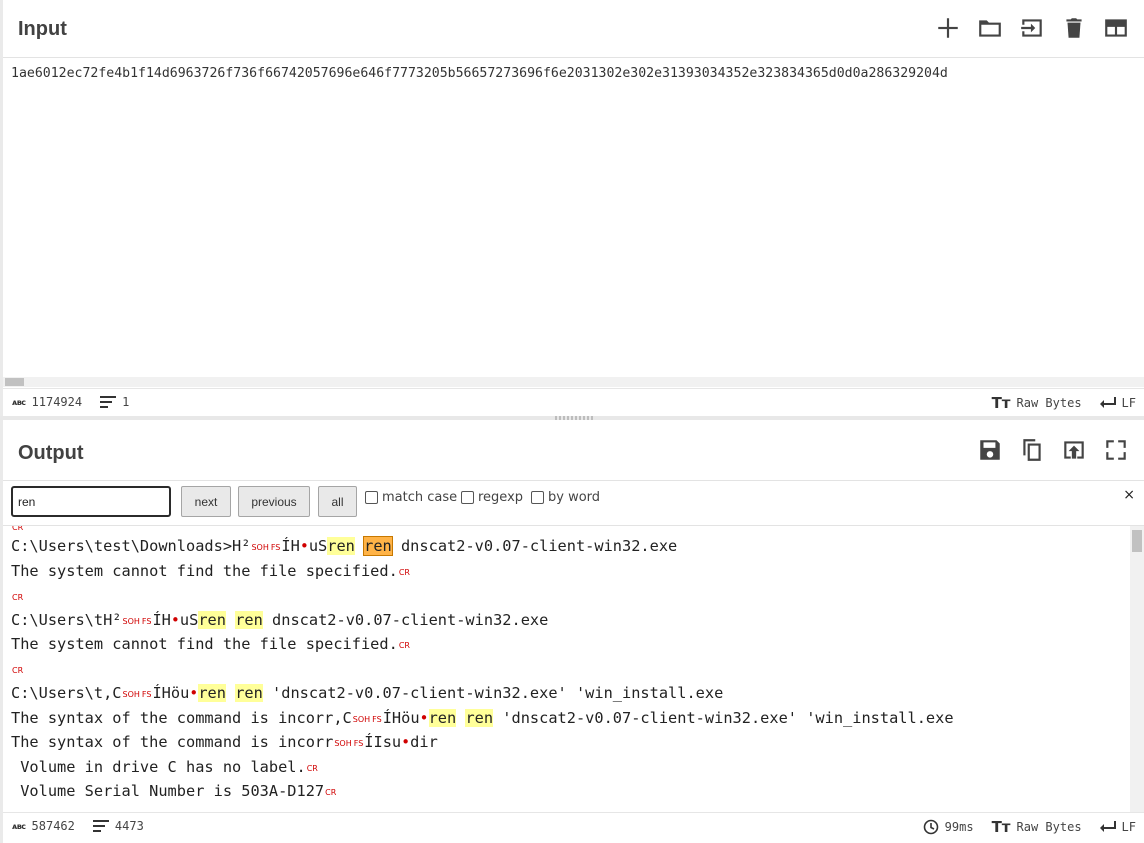 This screenshot has height=843, width=1144. I want to click on match-case-label: match case, so click(420, 497).